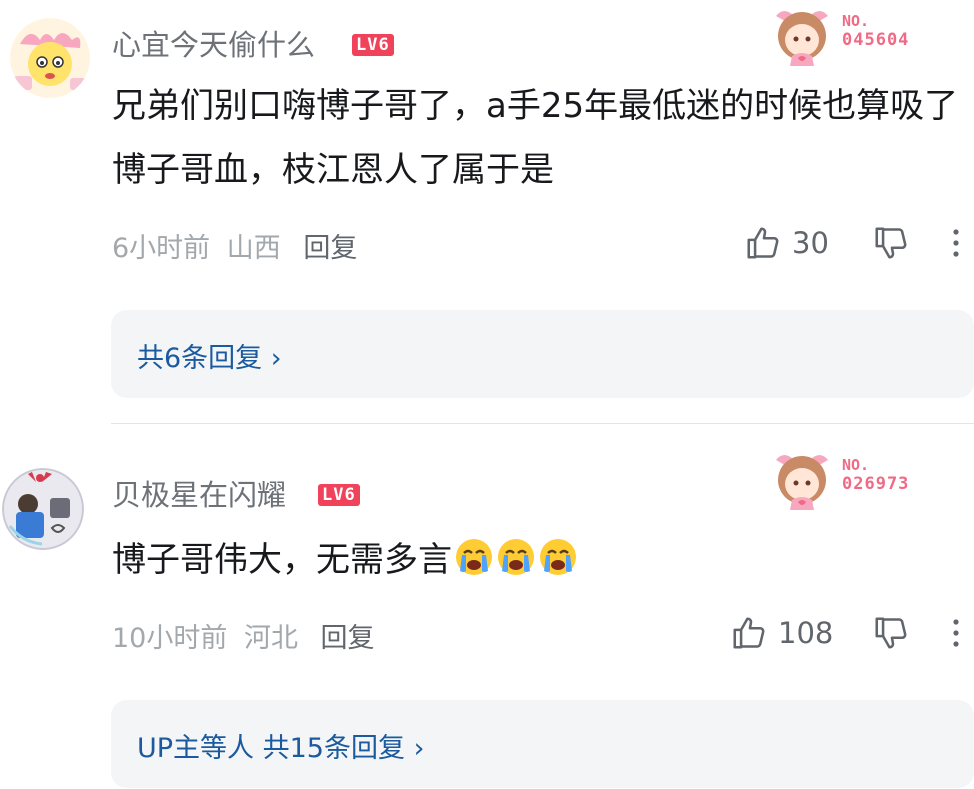  I want to click on view-replies-link: 共6条回复 ›, so click(209, 355).